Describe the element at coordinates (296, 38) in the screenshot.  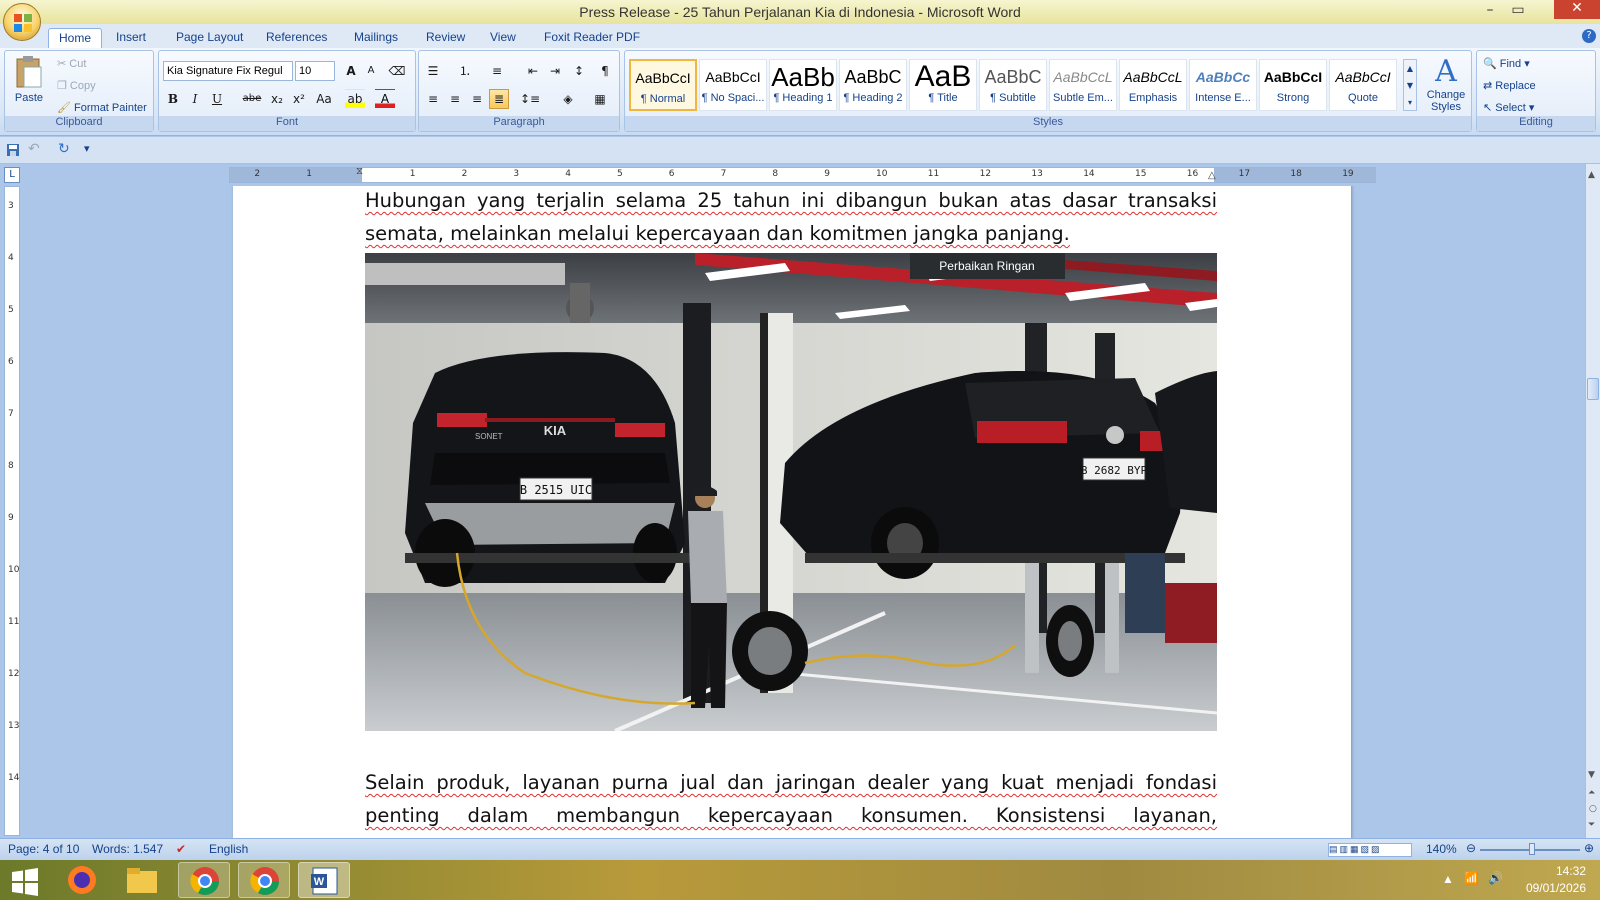
I see `tab-references: References` at that location.